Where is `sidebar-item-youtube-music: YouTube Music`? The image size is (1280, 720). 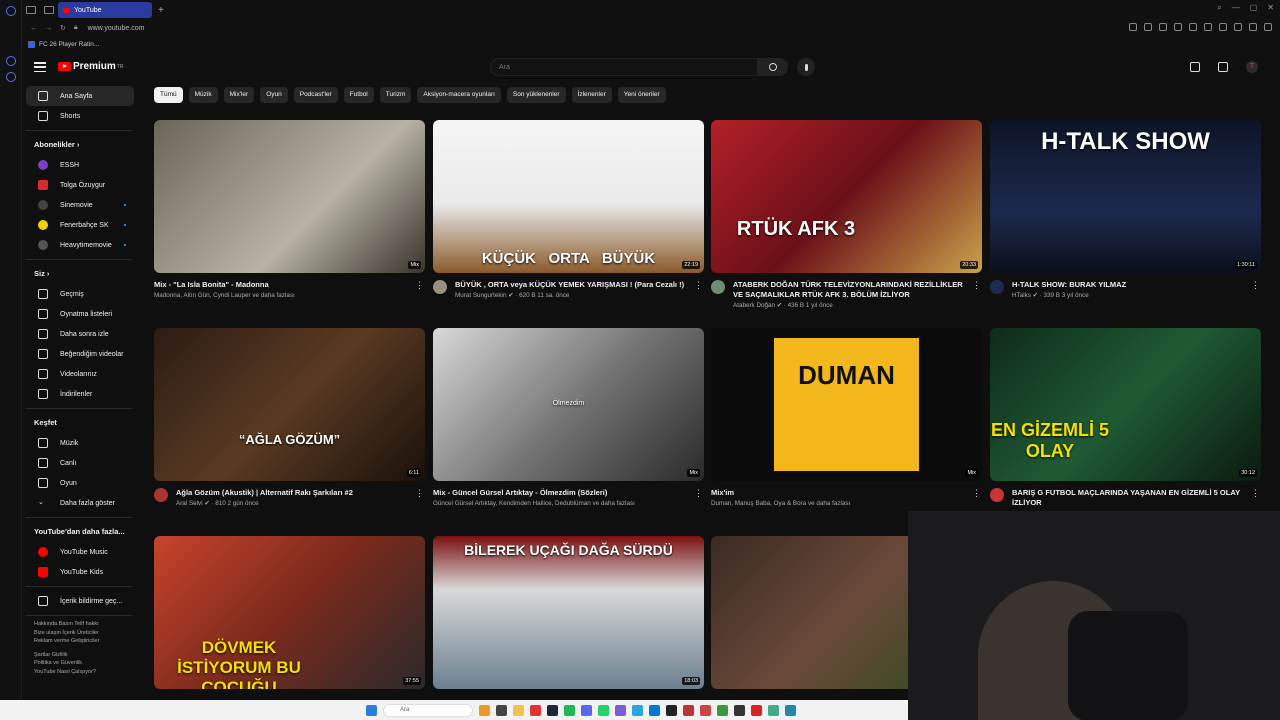 sidebar-item-youtube-music: YouTube Music is located at coordinates (80, 552).